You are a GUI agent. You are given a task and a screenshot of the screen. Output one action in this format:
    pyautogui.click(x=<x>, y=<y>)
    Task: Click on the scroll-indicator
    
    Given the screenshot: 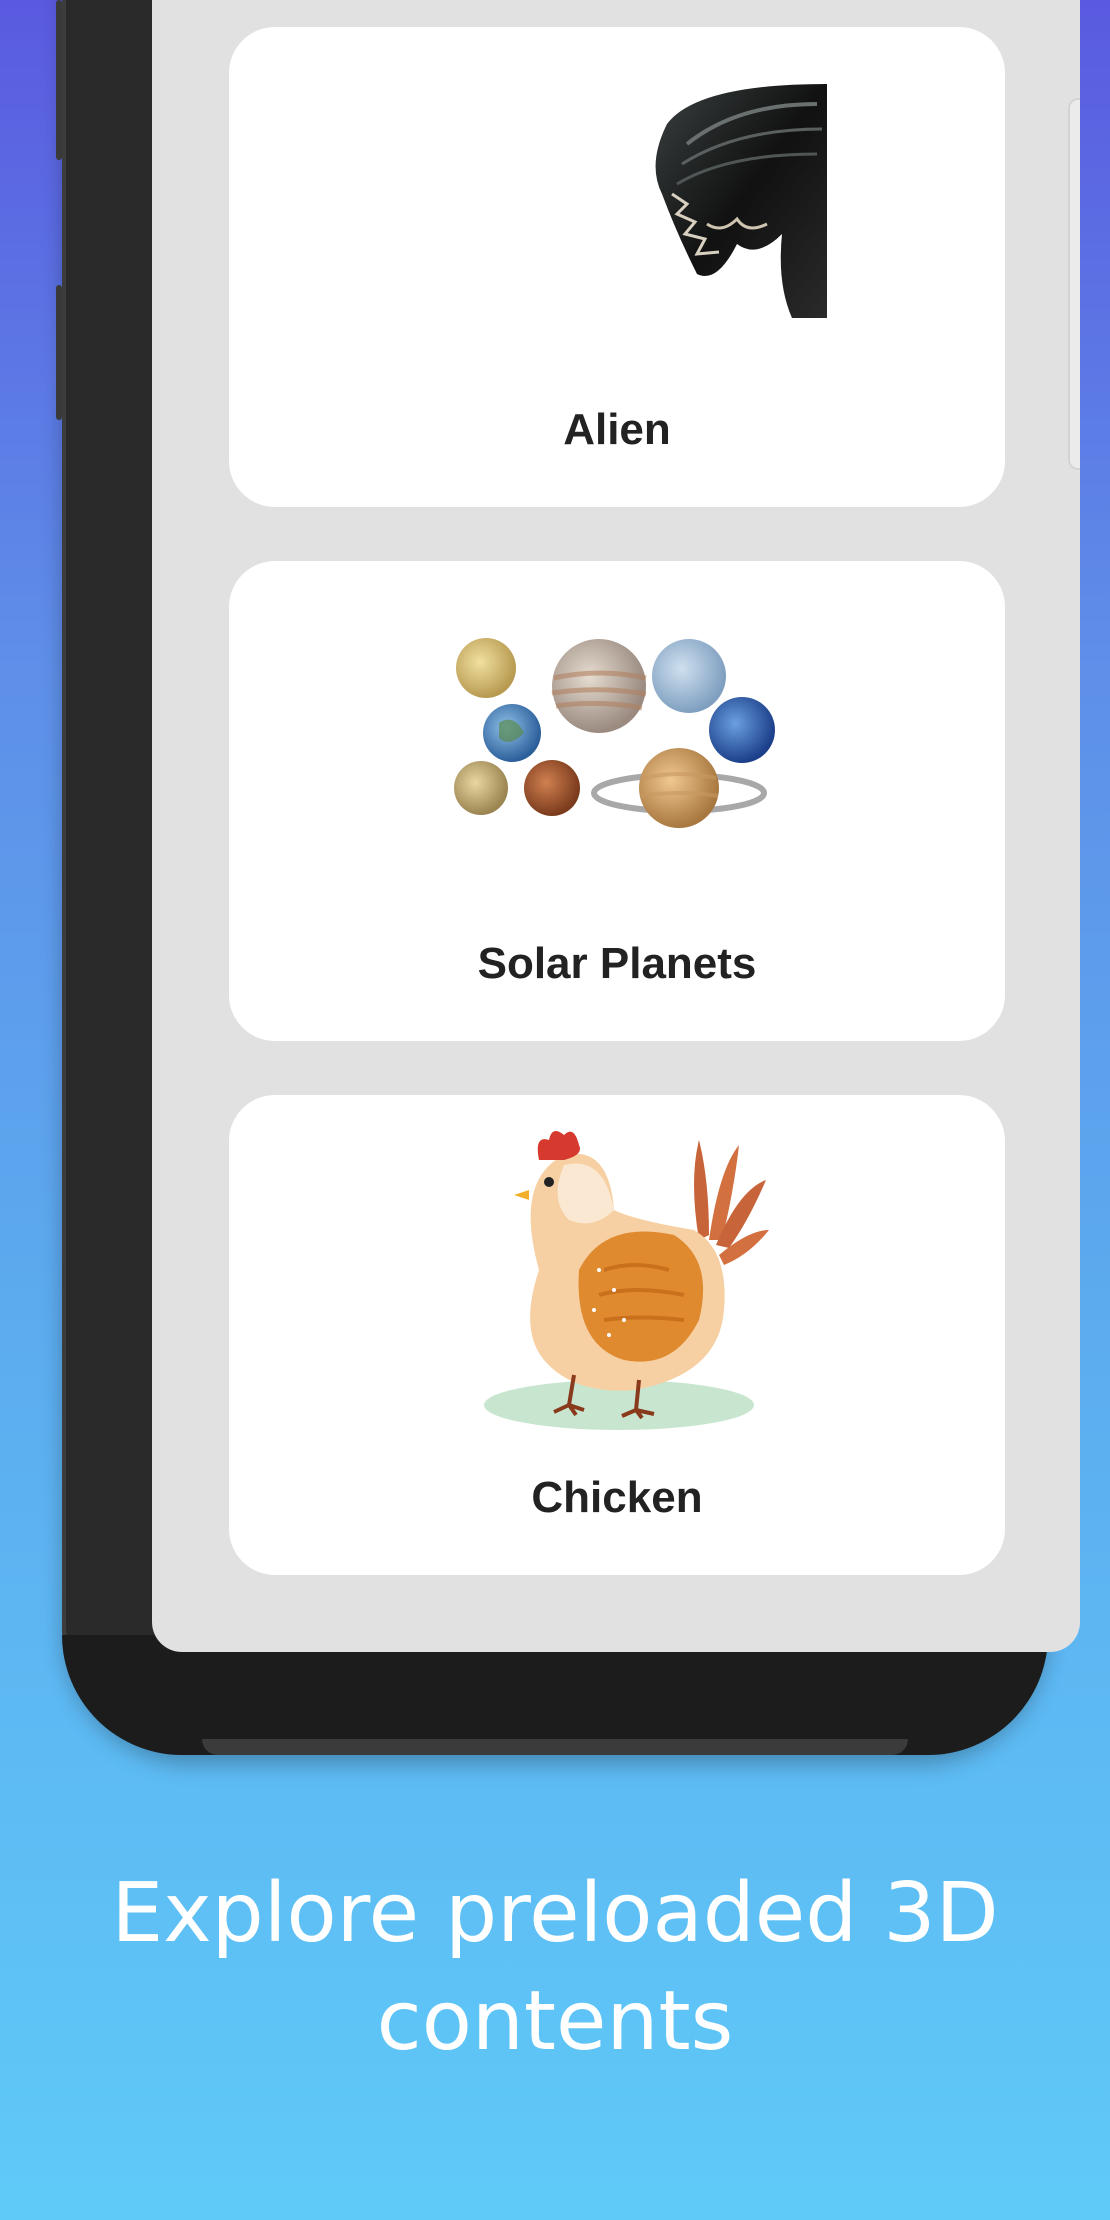 What is the action you would take?
    pyautogui.click(x=1074, y=284)
    